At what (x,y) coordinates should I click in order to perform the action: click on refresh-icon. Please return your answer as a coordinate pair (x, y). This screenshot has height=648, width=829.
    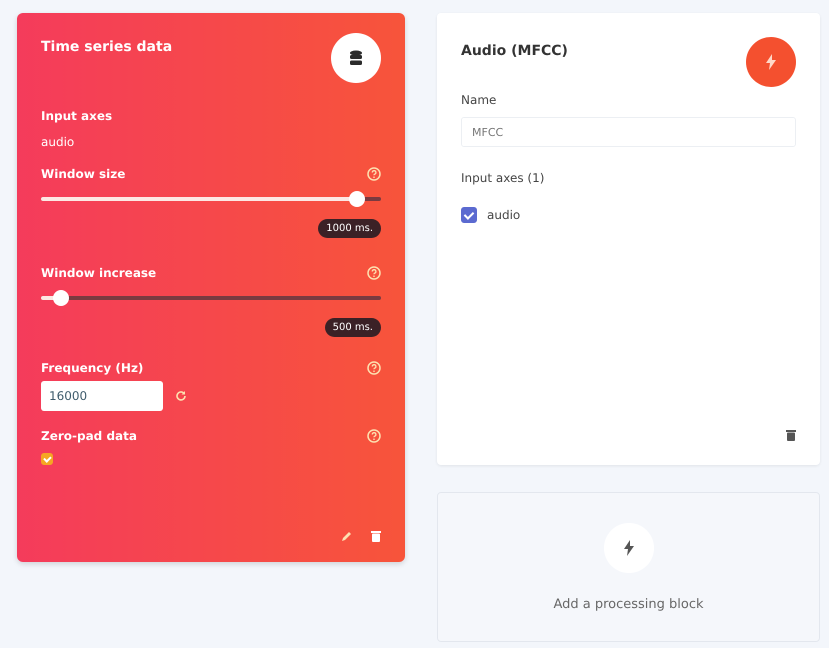
    Looking at the image, I should click on (181, 396).